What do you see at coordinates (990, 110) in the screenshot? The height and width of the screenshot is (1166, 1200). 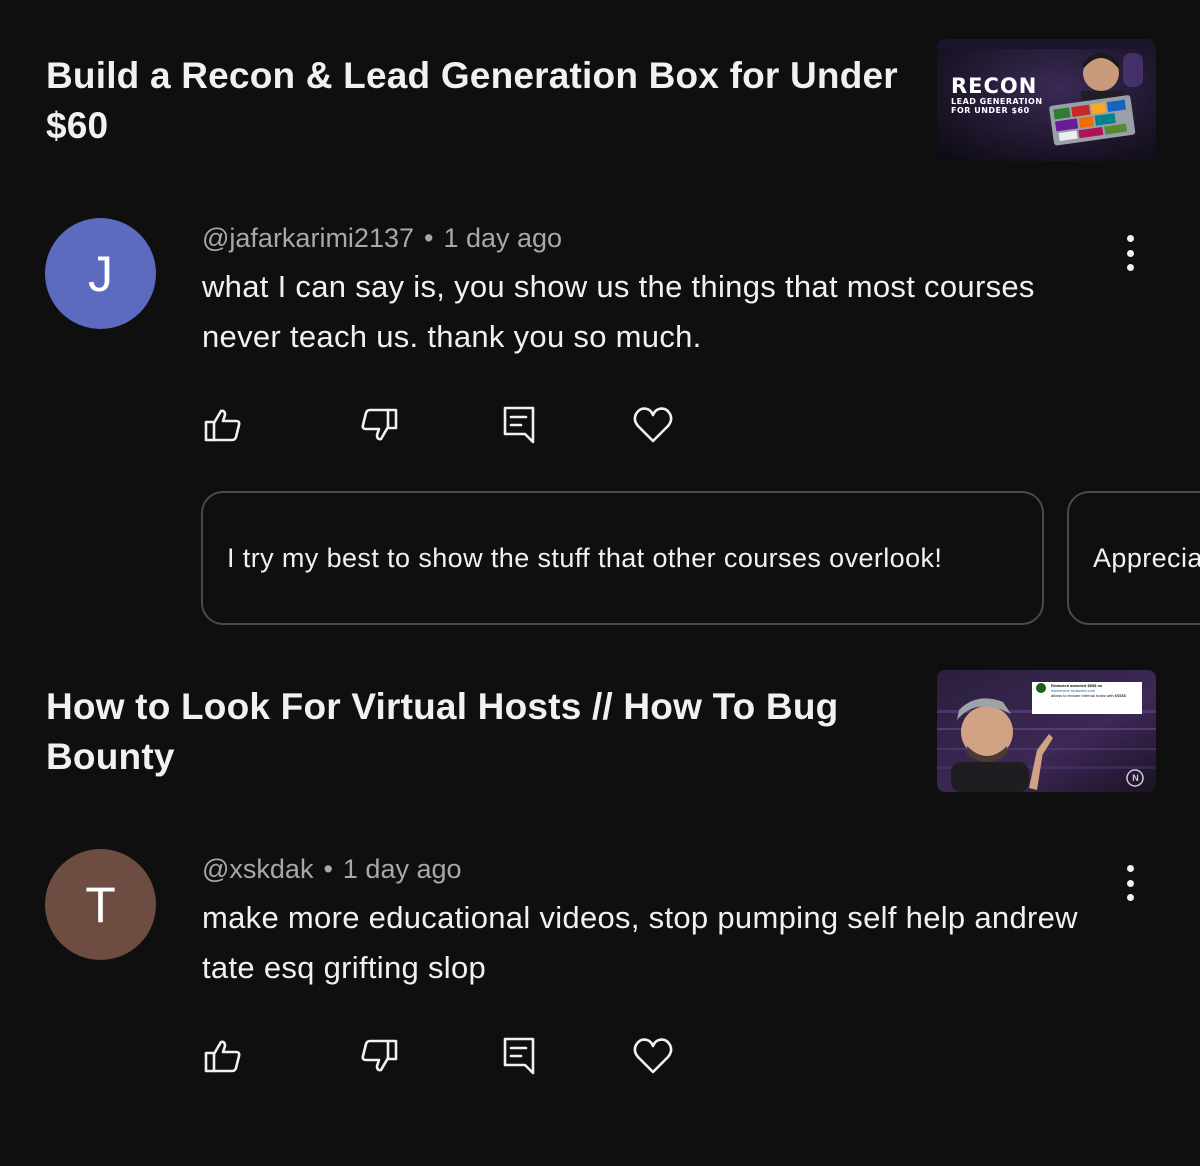 I see `thumbnail-subline-2: FOR UNDER $60` at bounding box center [990, 110].